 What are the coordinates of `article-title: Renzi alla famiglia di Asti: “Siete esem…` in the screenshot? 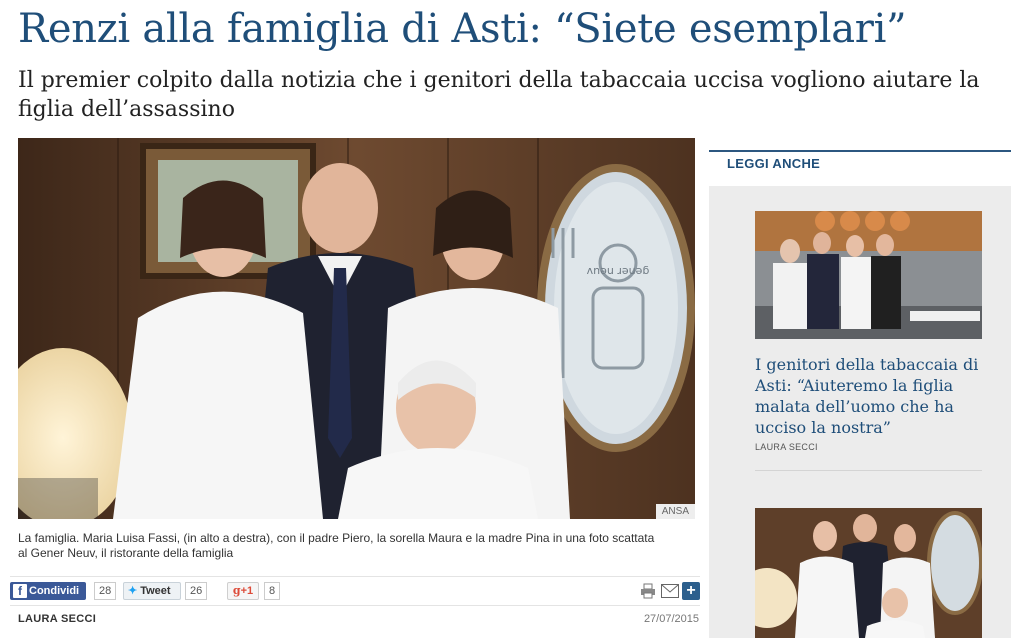 It's located at (462, 29).